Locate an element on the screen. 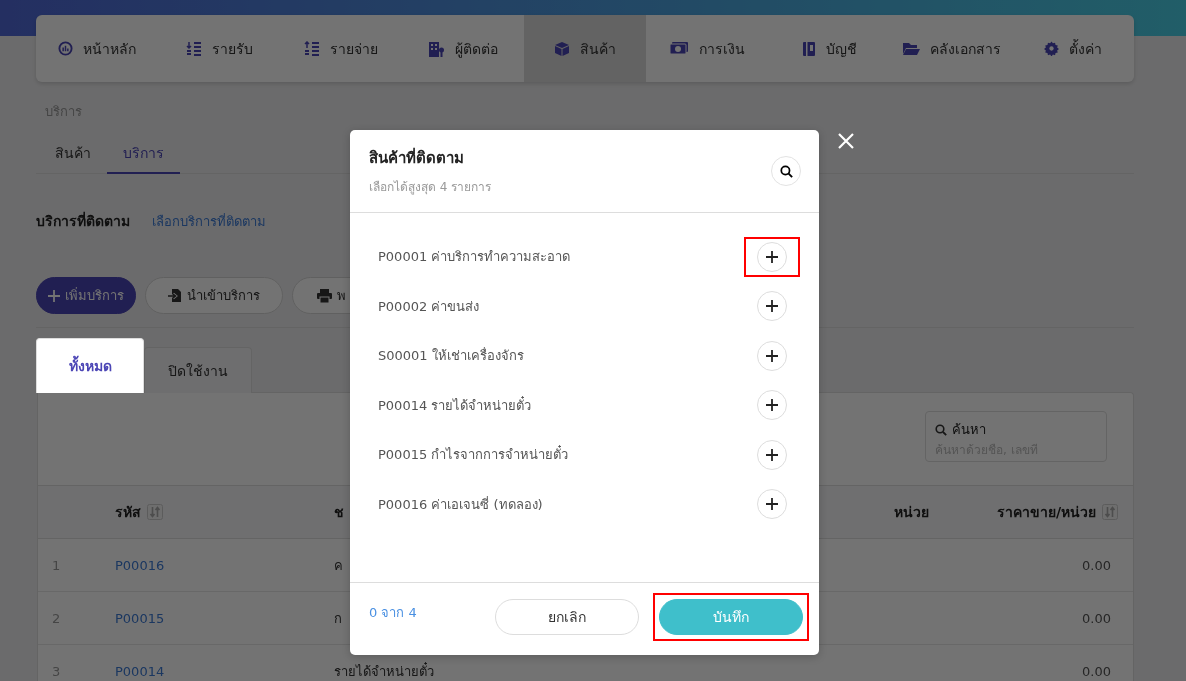 Image resolution: width=1186 pixels, height=681 pixels. column-header: หน่วย is located at coordinates (911, 512).